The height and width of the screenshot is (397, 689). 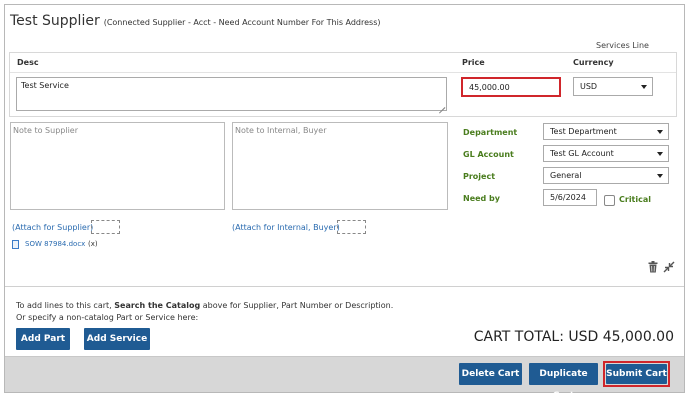 I want to click on note-to-supplier-placeholder: Note to Supplier, so click(x=46, y=130).